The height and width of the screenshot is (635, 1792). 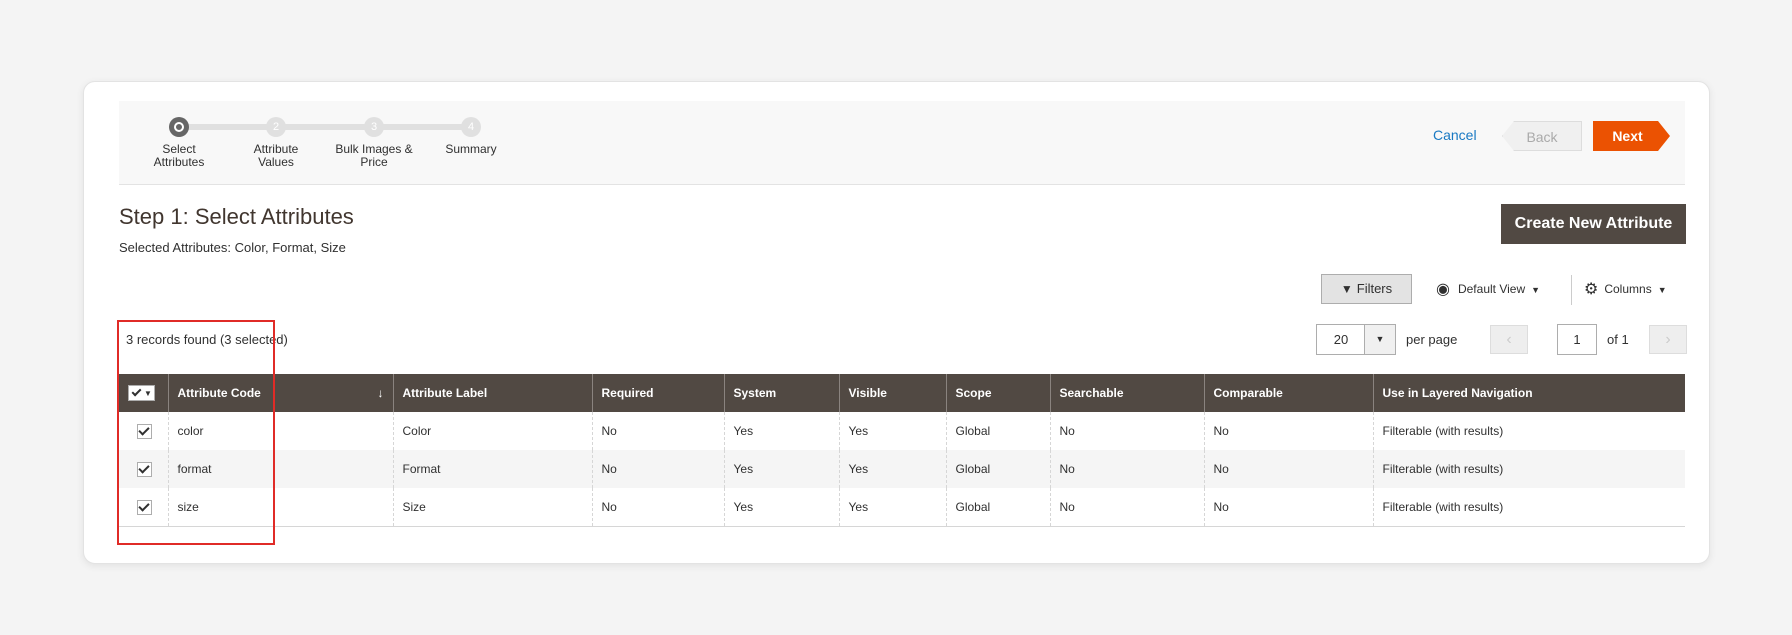 What do you see at coordinates (276, 156) in the screenshot?
I see `step-2-label: Attribute Values` at bounding box center [276, 156].